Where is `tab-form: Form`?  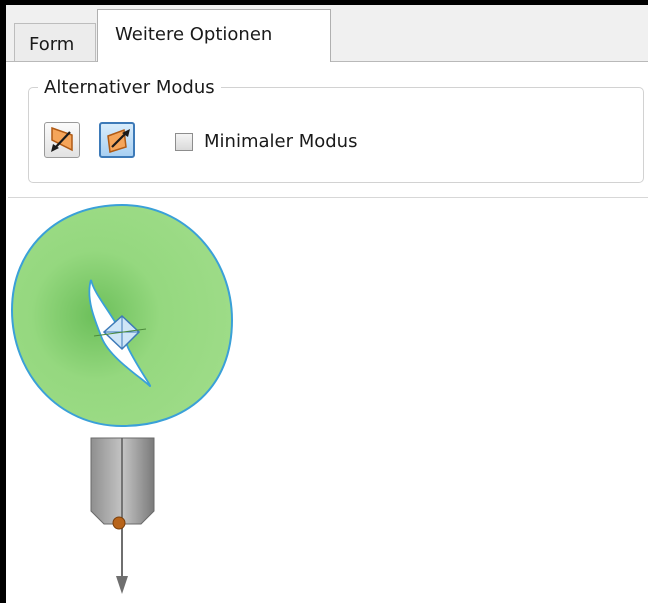 tab-form: Form is located at coordinates (55, 42).